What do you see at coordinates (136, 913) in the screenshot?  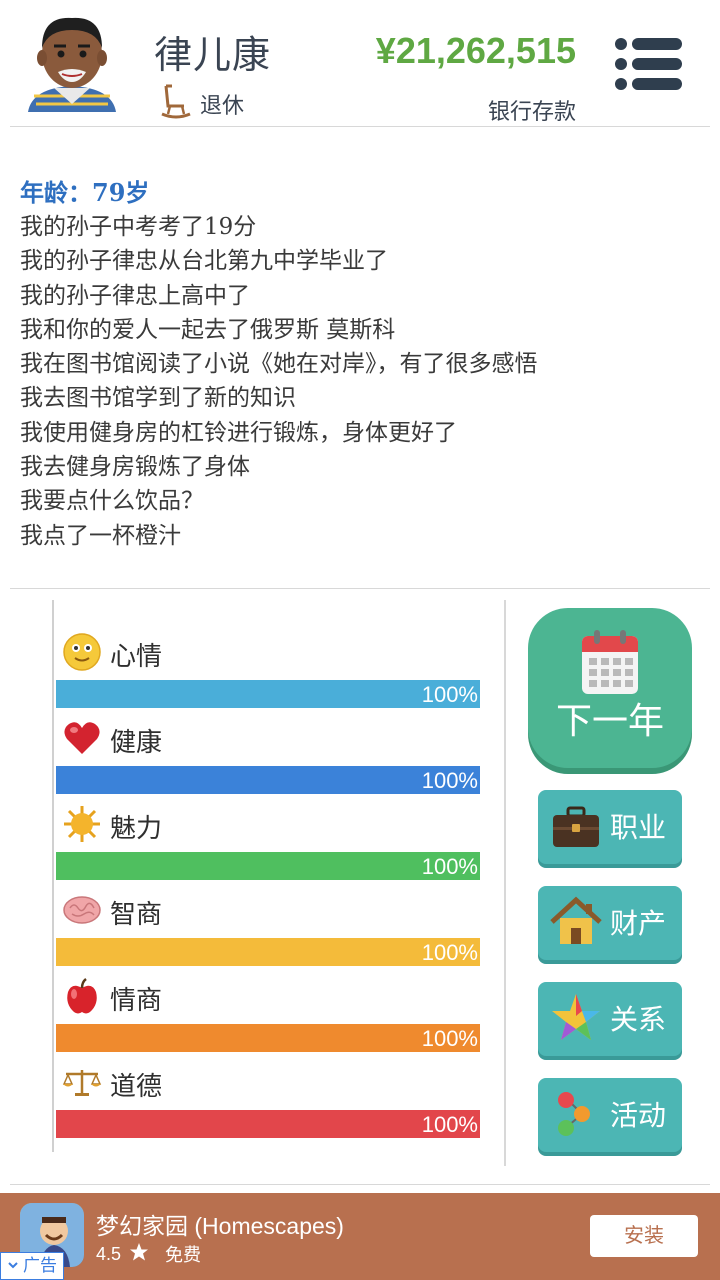 I see `stat-label: 智商` at bounding box center [136, 913].